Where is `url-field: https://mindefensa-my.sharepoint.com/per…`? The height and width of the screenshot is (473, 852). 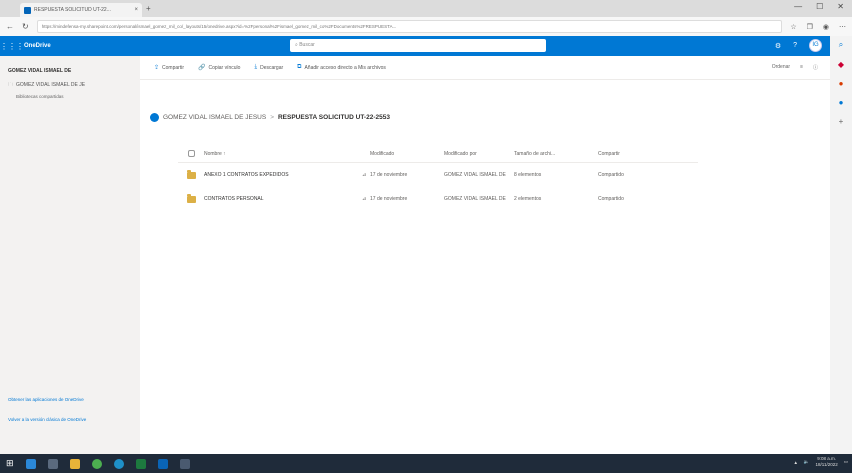
url-field: https://mindefensa-my.sharepoint.com/per… is located at coordinates (409, 26).